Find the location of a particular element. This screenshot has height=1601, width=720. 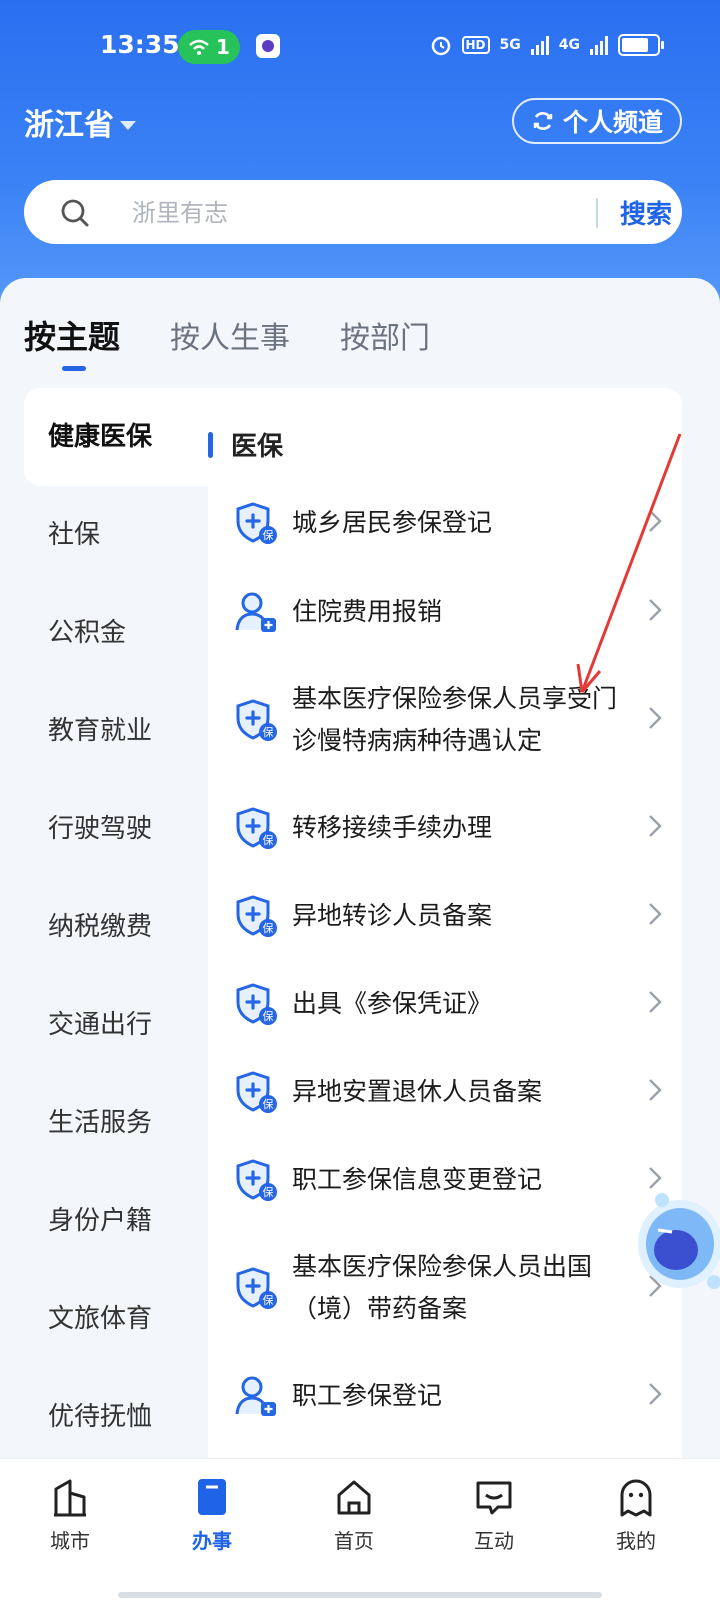

hd-indicator: HD is located at coordinates (475, 45).